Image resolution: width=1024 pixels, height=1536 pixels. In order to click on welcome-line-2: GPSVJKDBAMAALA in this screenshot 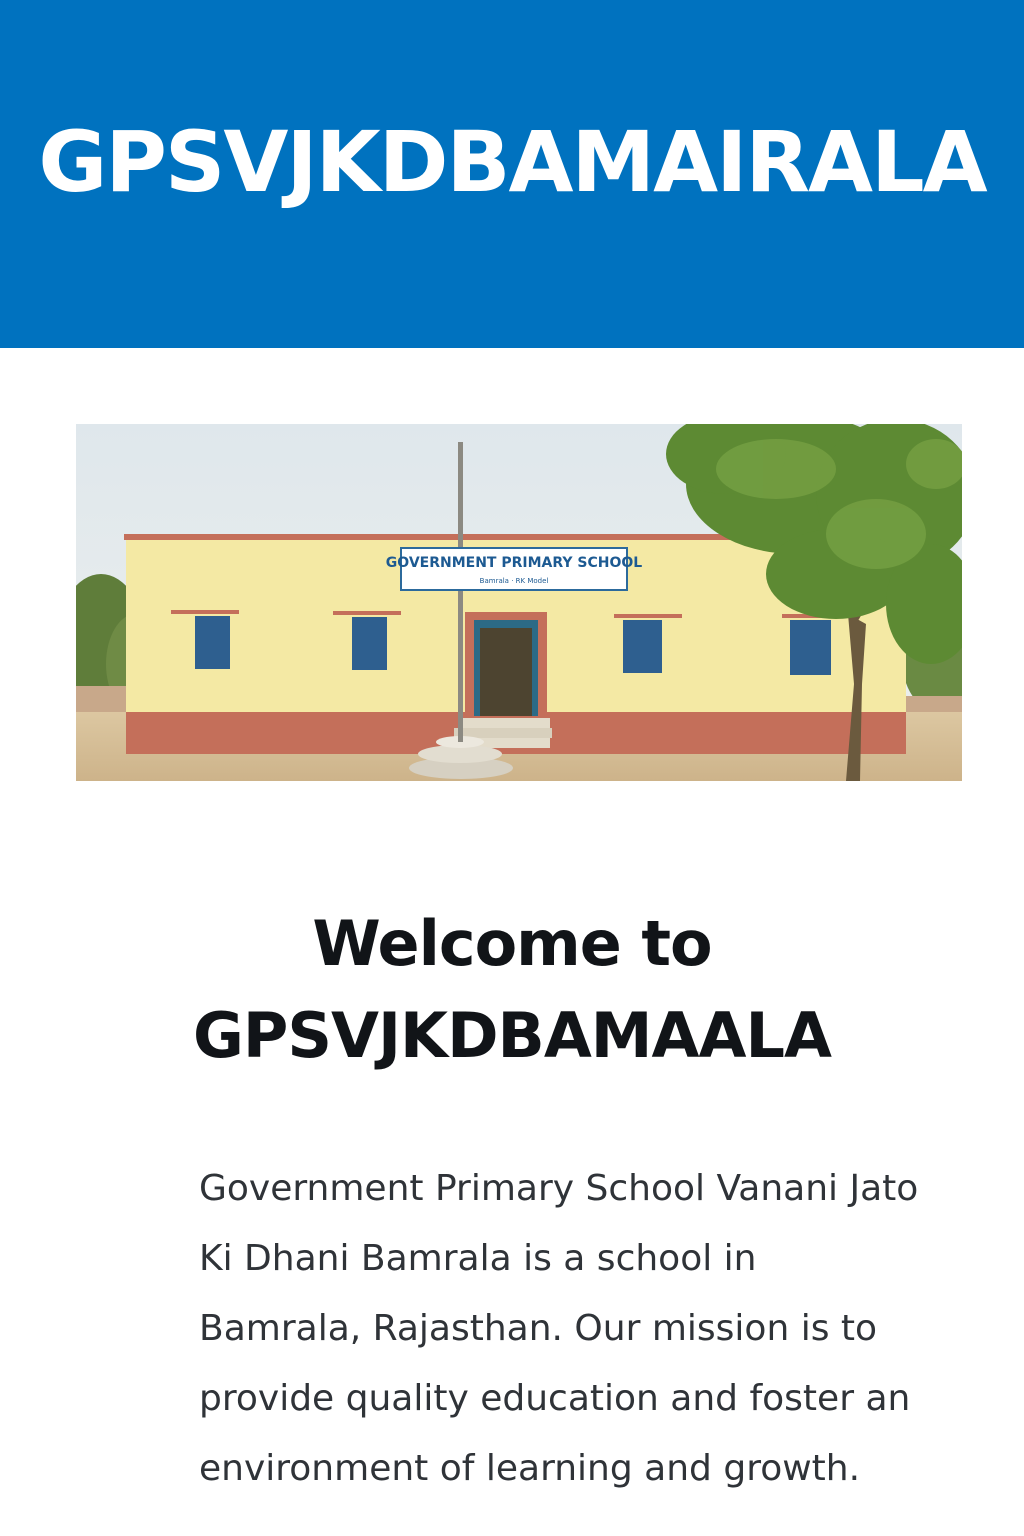, I will do `click(512, 1035)`.